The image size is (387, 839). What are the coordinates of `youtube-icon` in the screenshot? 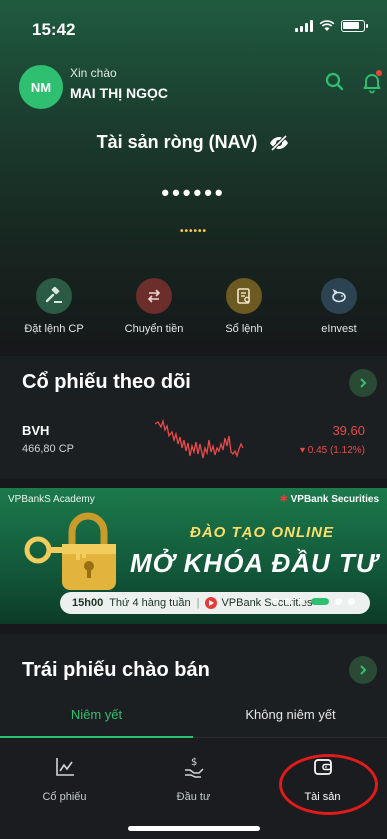 It's located at (211, 603).